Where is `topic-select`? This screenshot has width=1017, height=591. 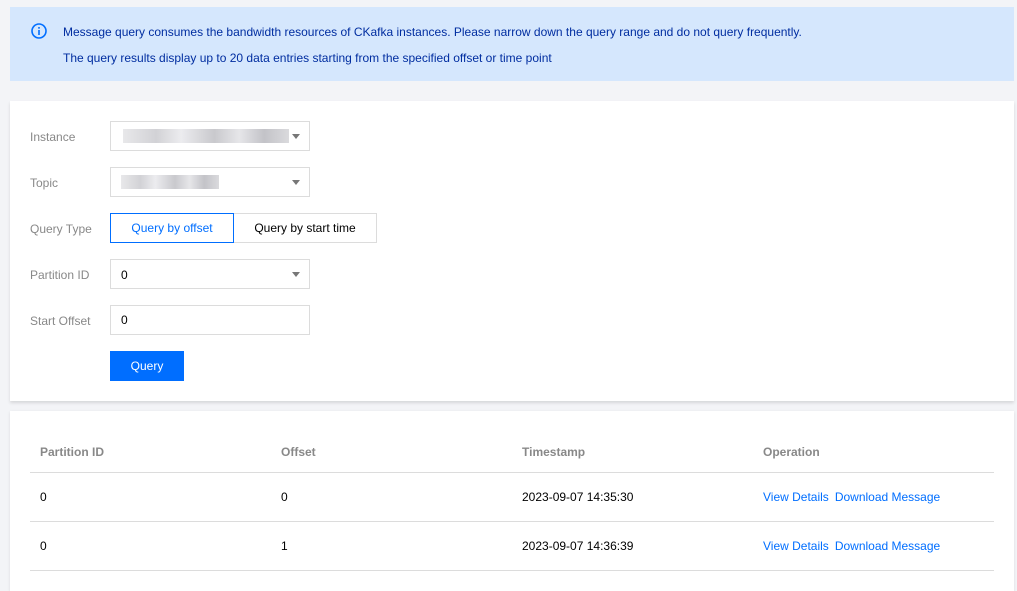
topic-select is located at coordinates (210, 182).